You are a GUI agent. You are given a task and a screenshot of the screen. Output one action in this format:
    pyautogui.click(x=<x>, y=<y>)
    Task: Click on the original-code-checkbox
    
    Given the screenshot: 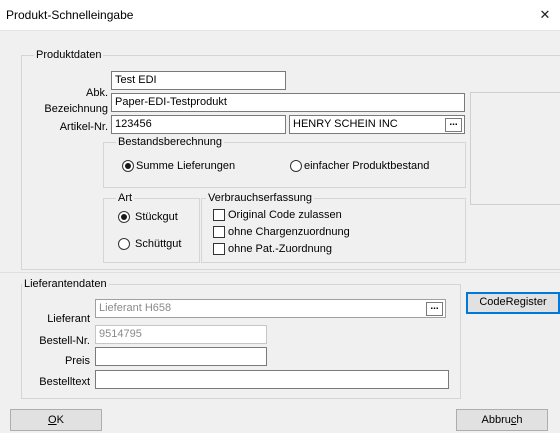 What is the action you would take?
    pyautogui.click(x=219, y=215)
    